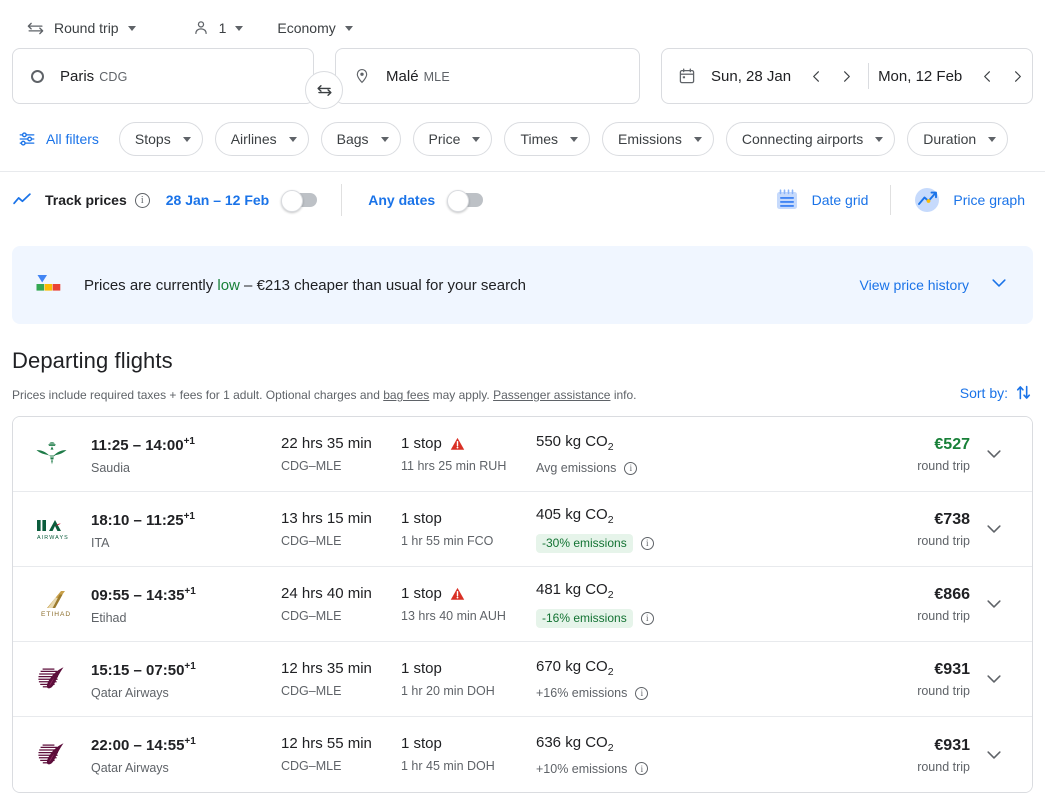  What do you see at coordinates (200, 28) in the screenshot?
I see `person-icon` at bounding box center [200, 28].